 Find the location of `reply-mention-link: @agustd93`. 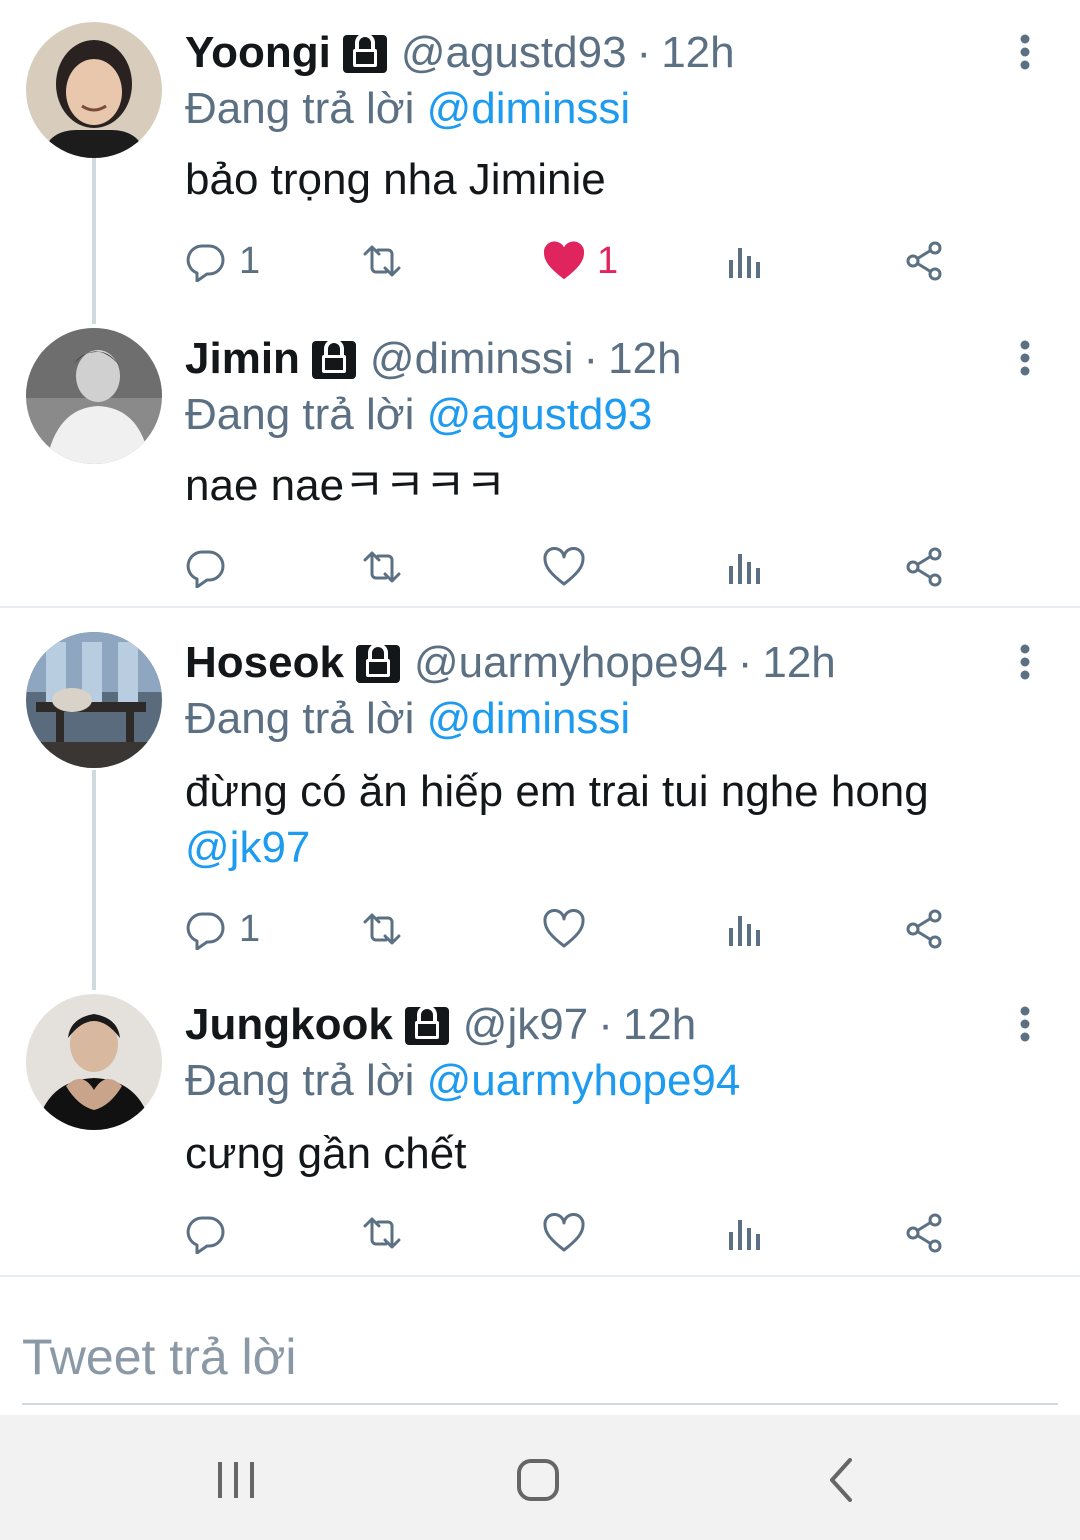

reply-mention-link: @agustd93 is located at coordinates (540, 414).